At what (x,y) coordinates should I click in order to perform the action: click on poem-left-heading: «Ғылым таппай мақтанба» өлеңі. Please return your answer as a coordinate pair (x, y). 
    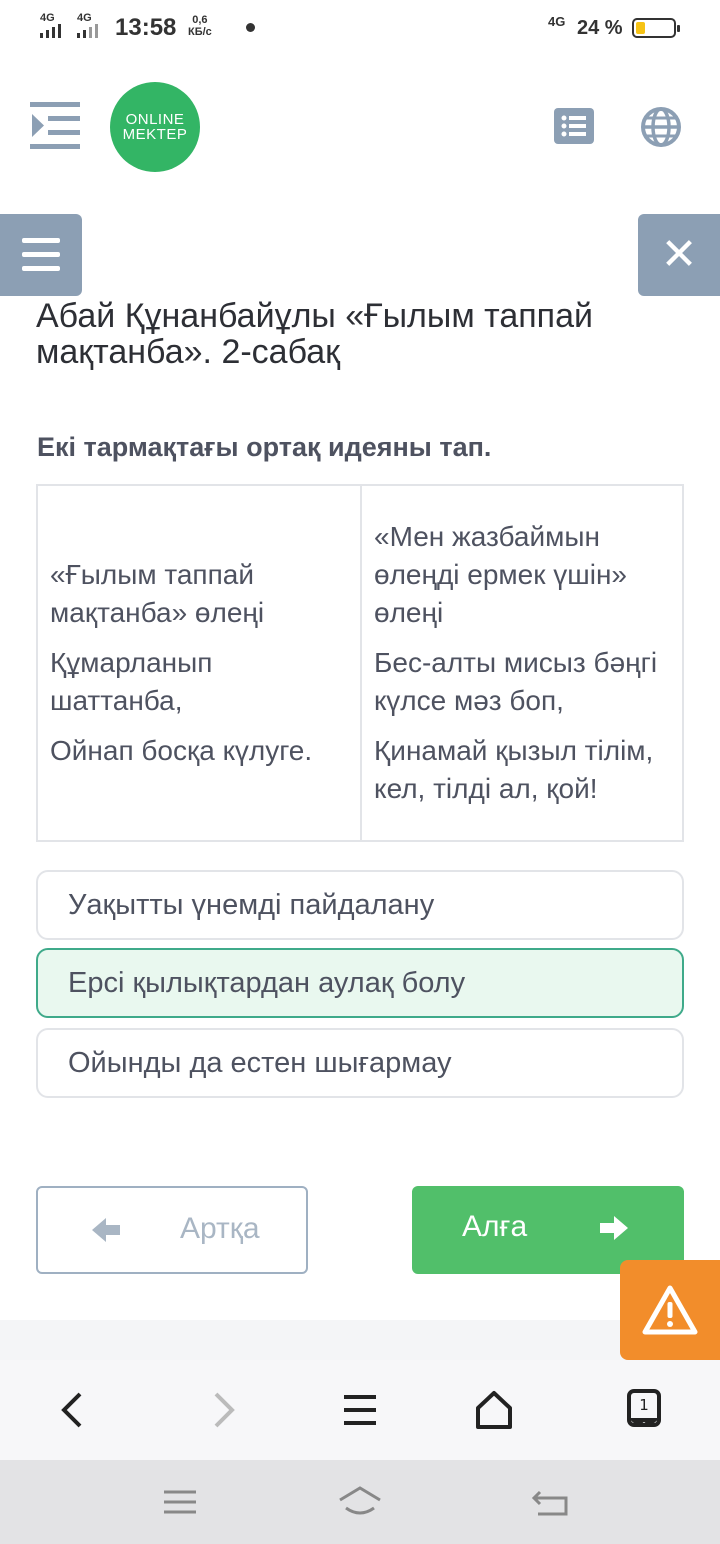
    Looking at the image, I should click on (157, 593).